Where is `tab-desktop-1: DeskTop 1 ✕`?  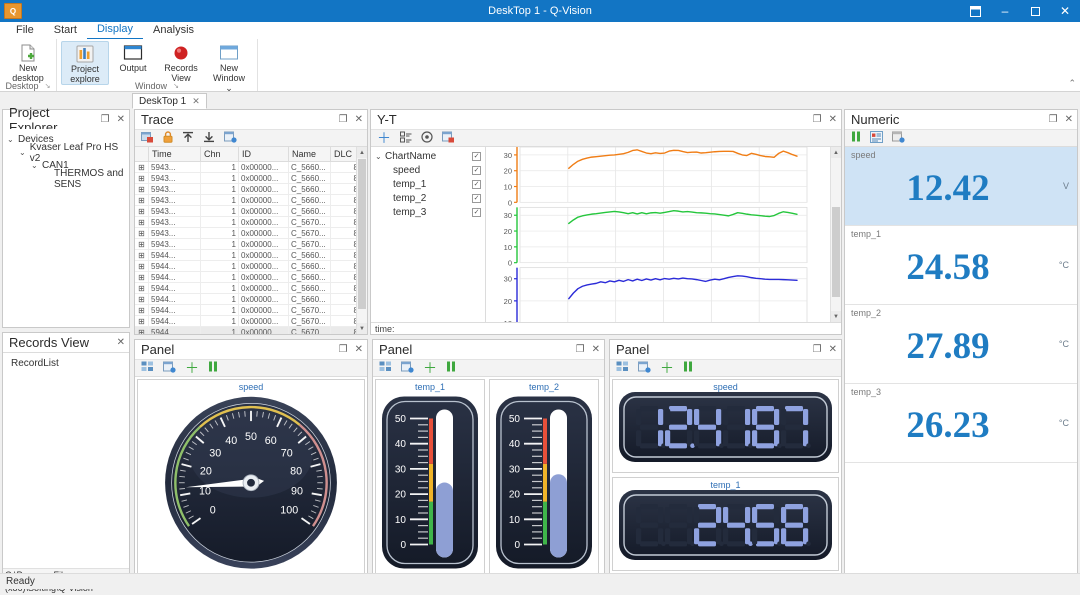 tab-desktop-1: DeskTop 1 ✕ is located at coordinates (169, 101).